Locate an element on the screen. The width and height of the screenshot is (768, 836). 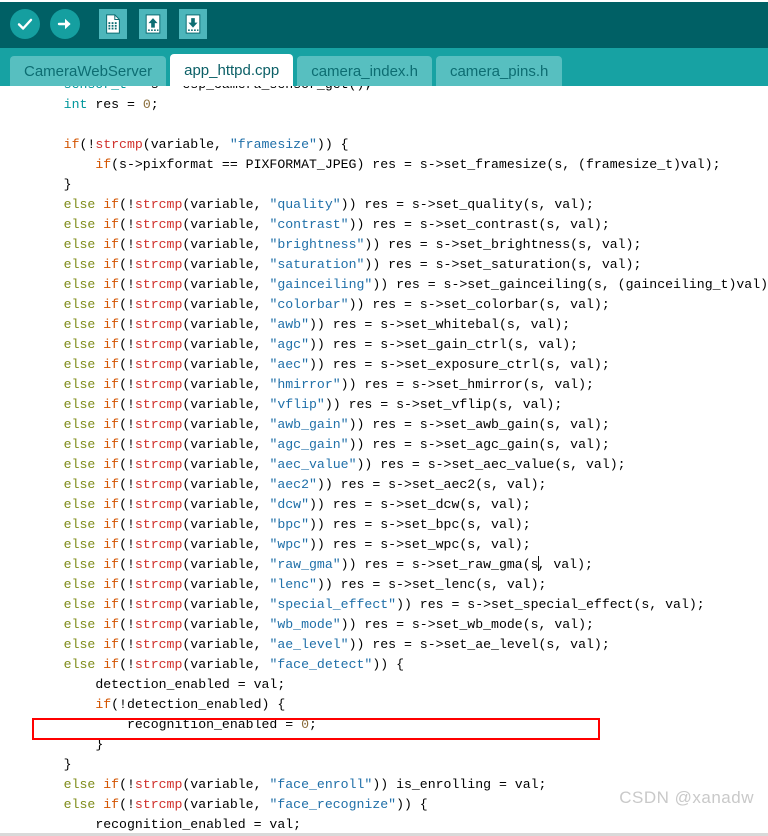
code-token: )) res = s->set_whitebal(s, val); is located at coordinates (440, 324).